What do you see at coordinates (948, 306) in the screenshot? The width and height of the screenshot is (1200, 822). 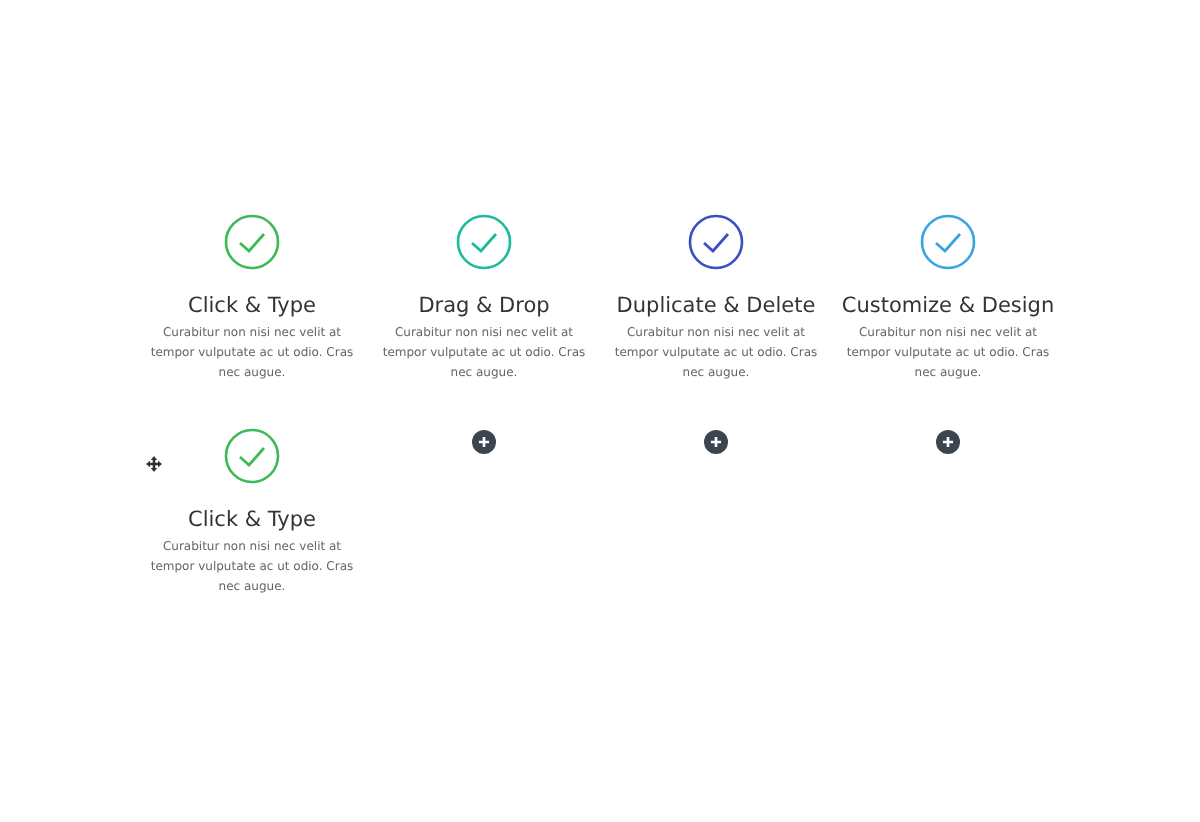 I see `feature-title: Customize & Design` at bounding box center [948, 306].